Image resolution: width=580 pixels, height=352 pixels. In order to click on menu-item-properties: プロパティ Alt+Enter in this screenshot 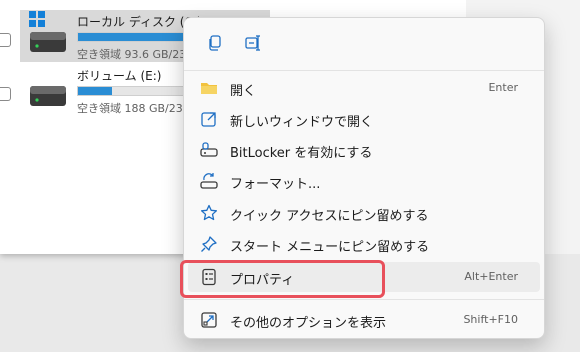, I will do `click(364, 277)`.